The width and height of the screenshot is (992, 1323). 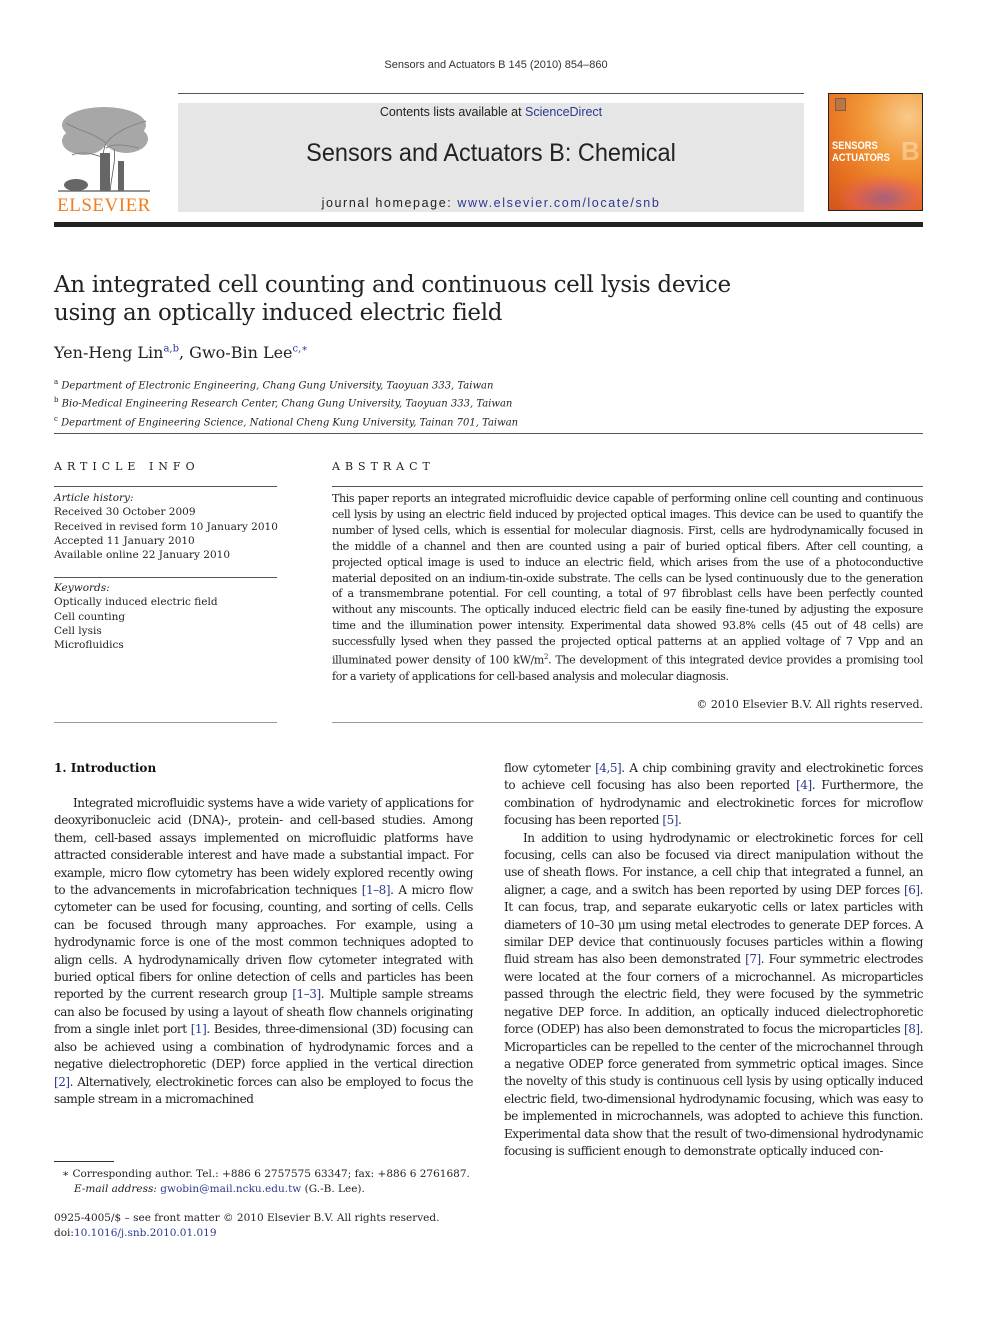 What do you see at coordinates (165, 722) in the screenshot?
I see `article-info-end-rule` at bounding box center [165, 722].